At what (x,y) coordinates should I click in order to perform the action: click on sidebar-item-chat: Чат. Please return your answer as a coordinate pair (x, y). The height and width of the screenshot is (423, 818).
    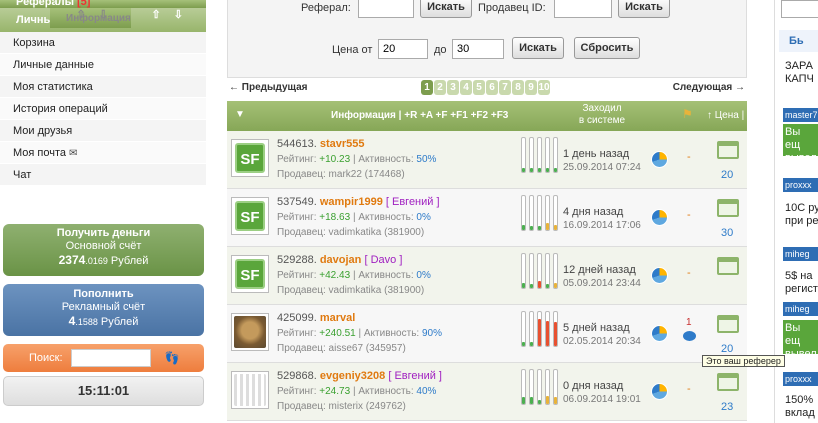
    Looking at the image, I should click on (103, 175).